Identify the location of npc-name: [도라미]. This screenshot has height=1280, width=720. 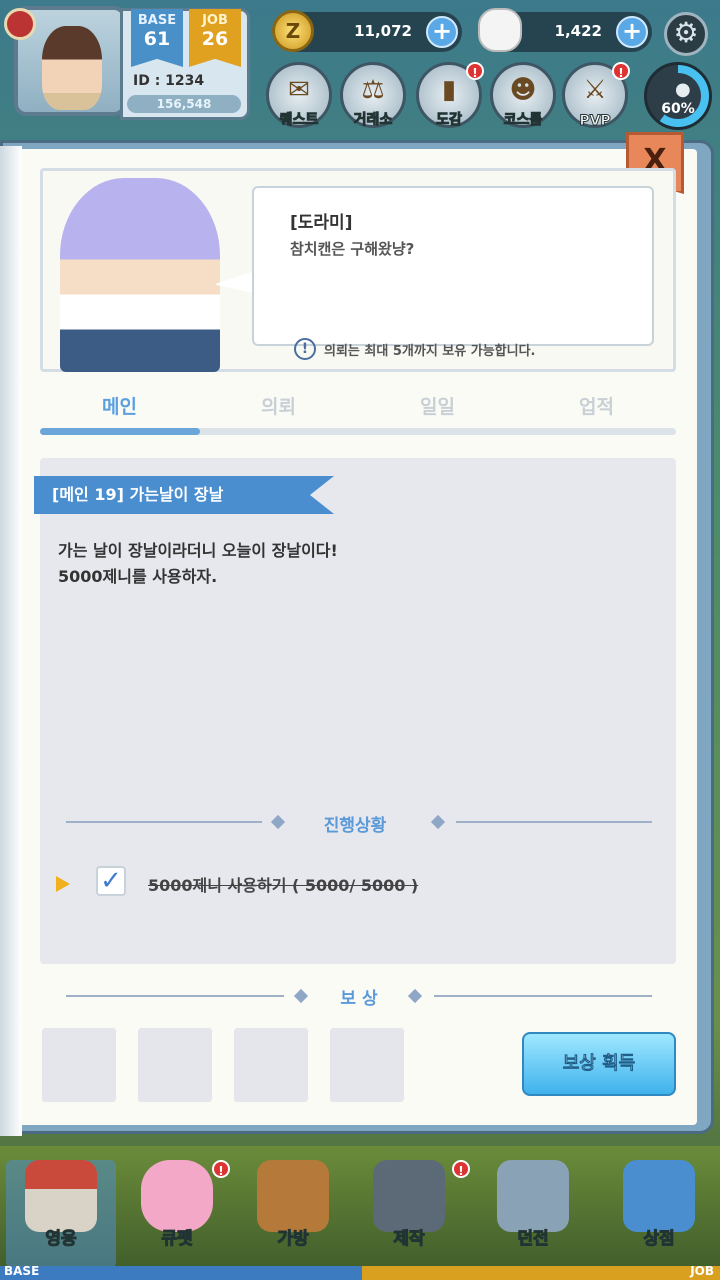
(321, 223).